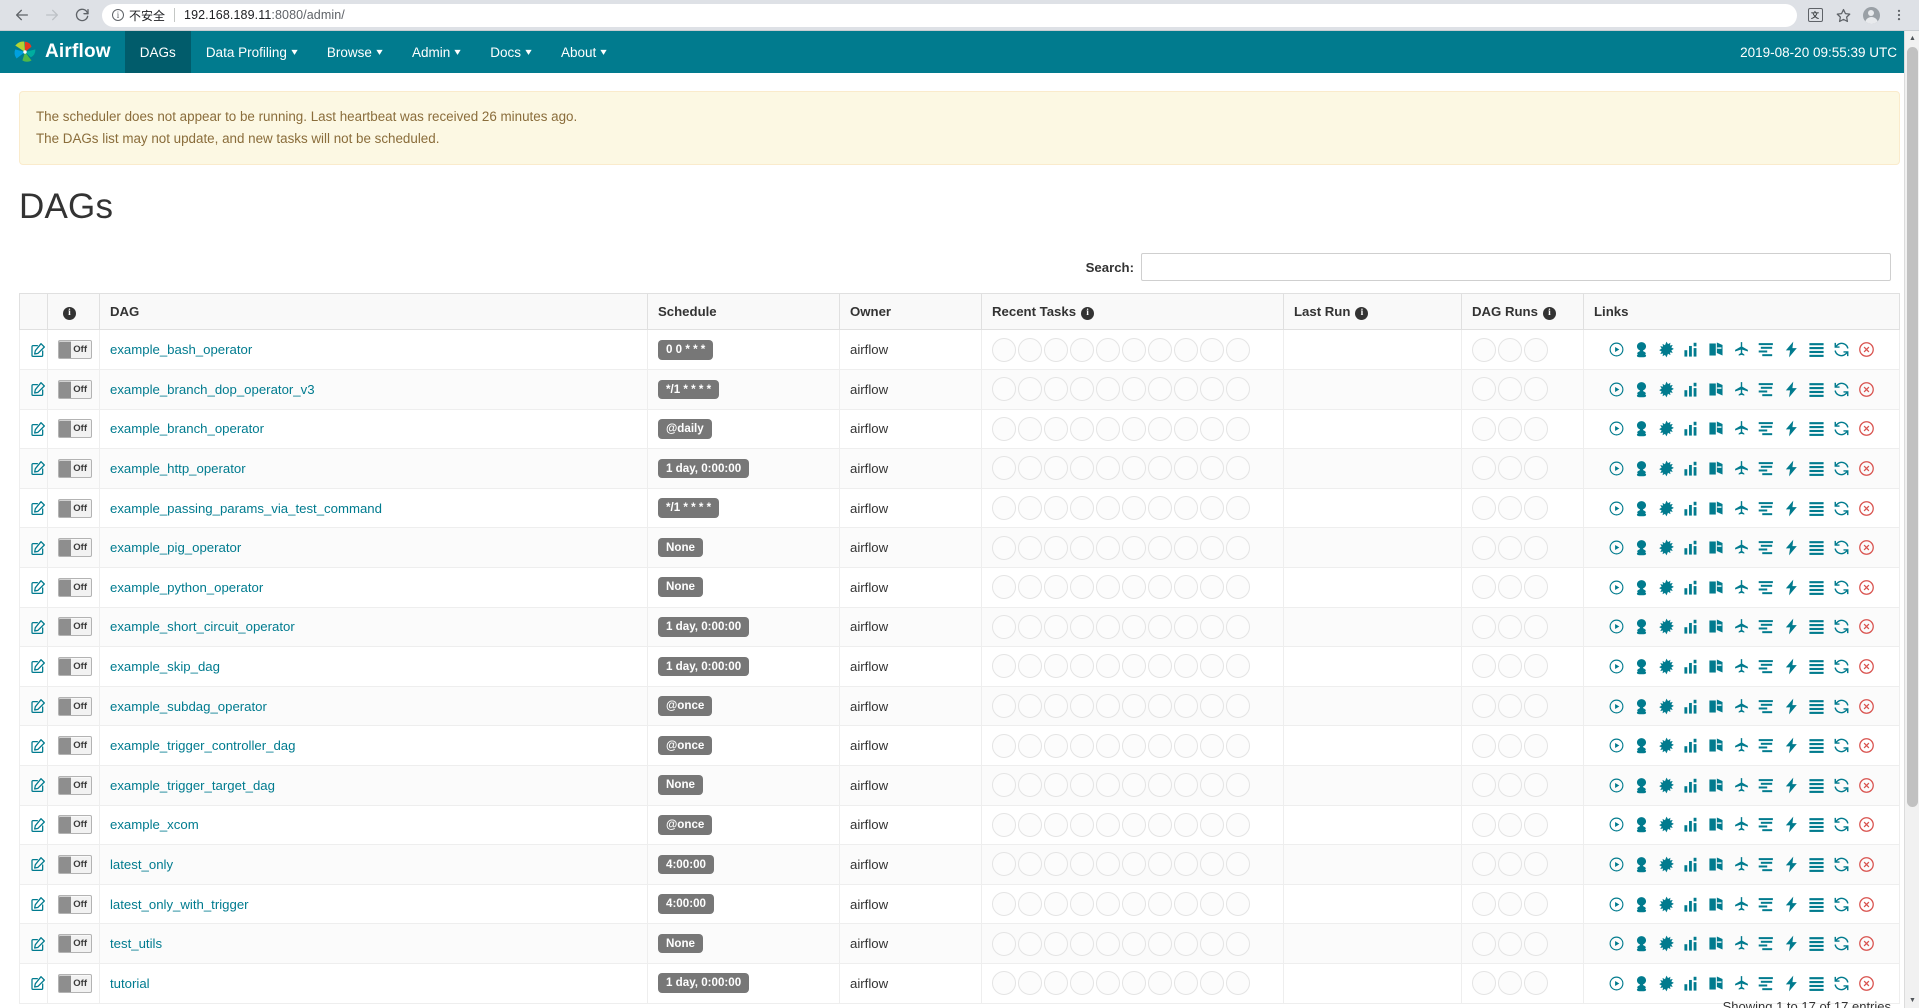 The height and width of the screenshot is (1008, 1919). I want to click on task-duration-icon, so click(1691, 943).